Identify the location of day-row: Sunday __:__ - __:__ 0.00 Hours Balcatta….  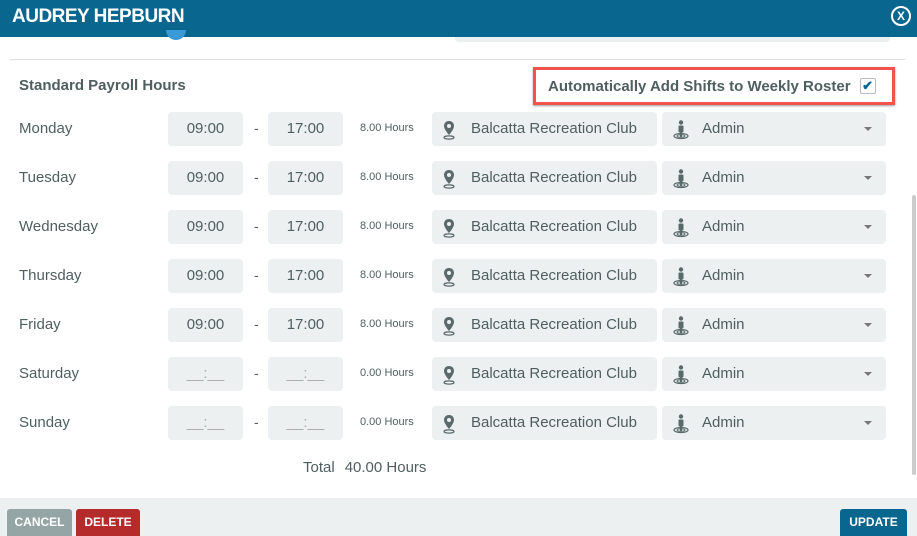
(458, 423).